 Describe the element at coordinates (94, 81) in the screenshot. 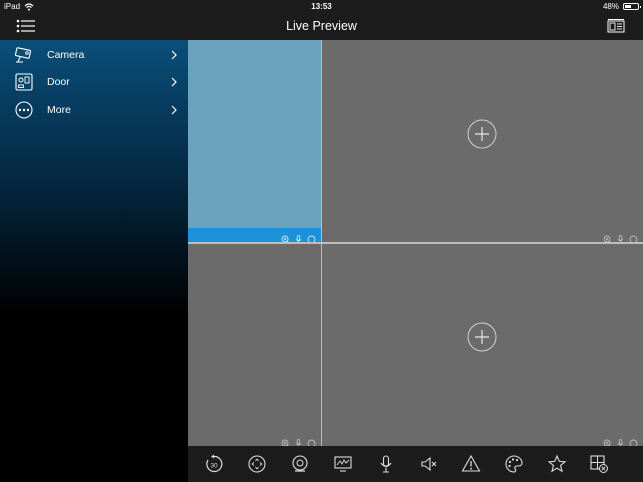

I see `sidebar-item-door: Door` at that location.